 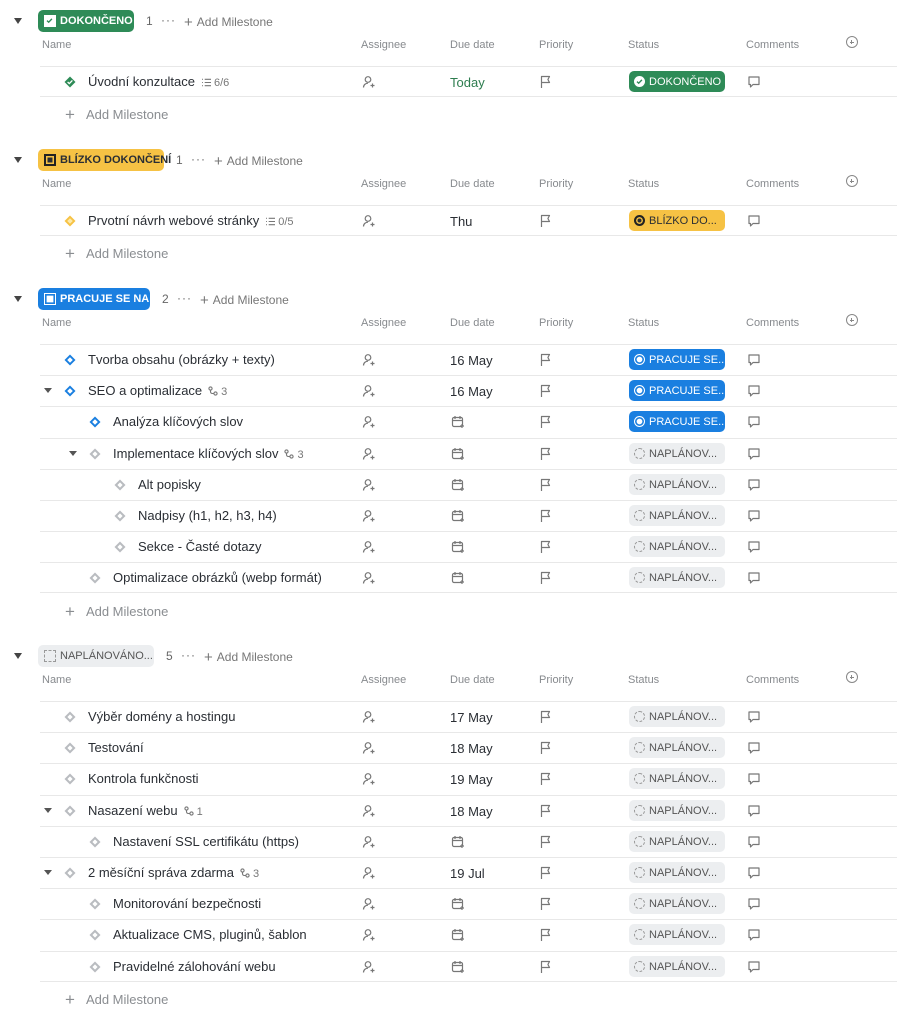 What do you see at coordinates (178, 421) in the screenshot?
I see `task-name: Analýza klíčových slov` at bounding box center [178, 421].